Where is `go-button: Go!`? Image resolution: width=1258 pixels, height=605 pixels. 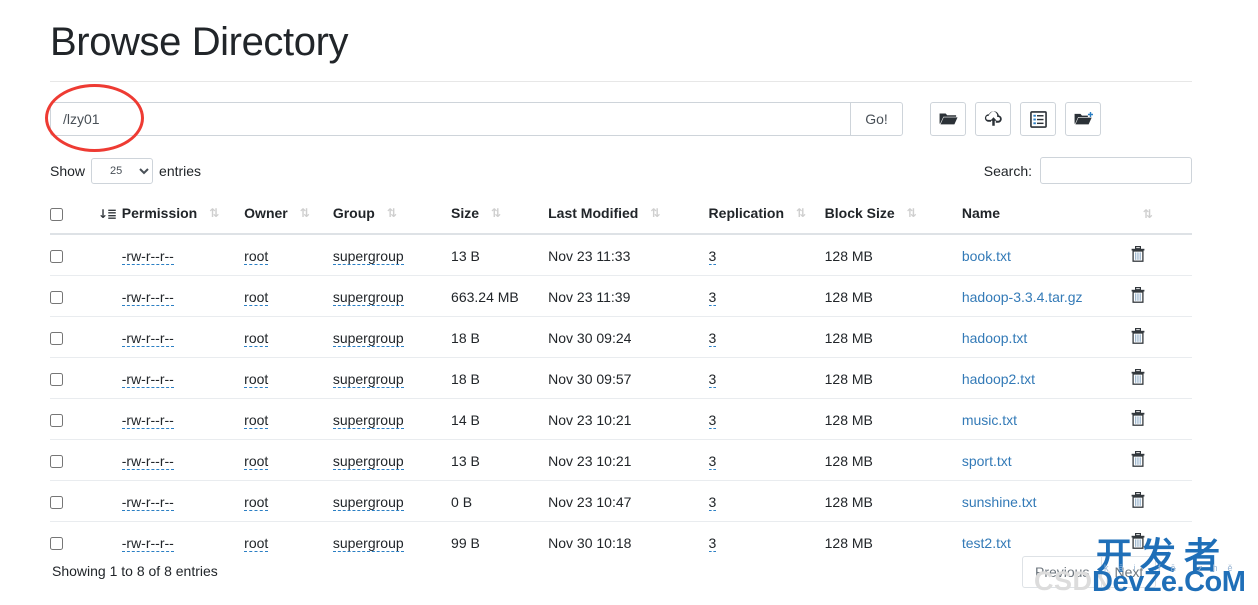 go-button: Go! is located at coordinates (876, 119).